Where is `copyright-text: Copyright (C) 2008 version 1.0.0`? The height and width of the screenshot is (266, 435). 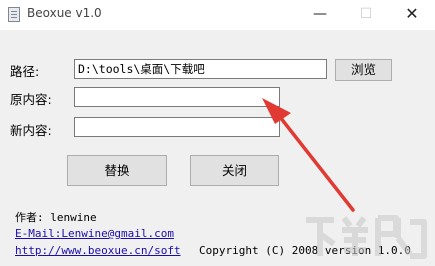
copyright-text: Copyright (C) 2008 version 1.0.0 is located at coordinates (305, 250).